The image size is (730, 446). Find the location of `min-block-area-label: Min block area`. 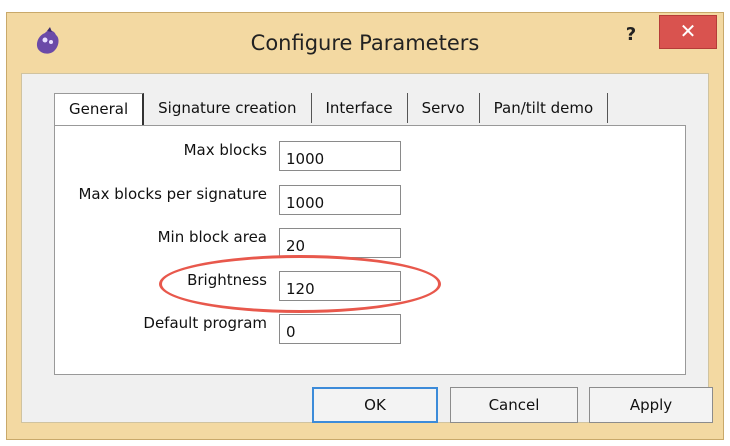

min-block-area-label: Min block area is located at coordinates (212, 237).